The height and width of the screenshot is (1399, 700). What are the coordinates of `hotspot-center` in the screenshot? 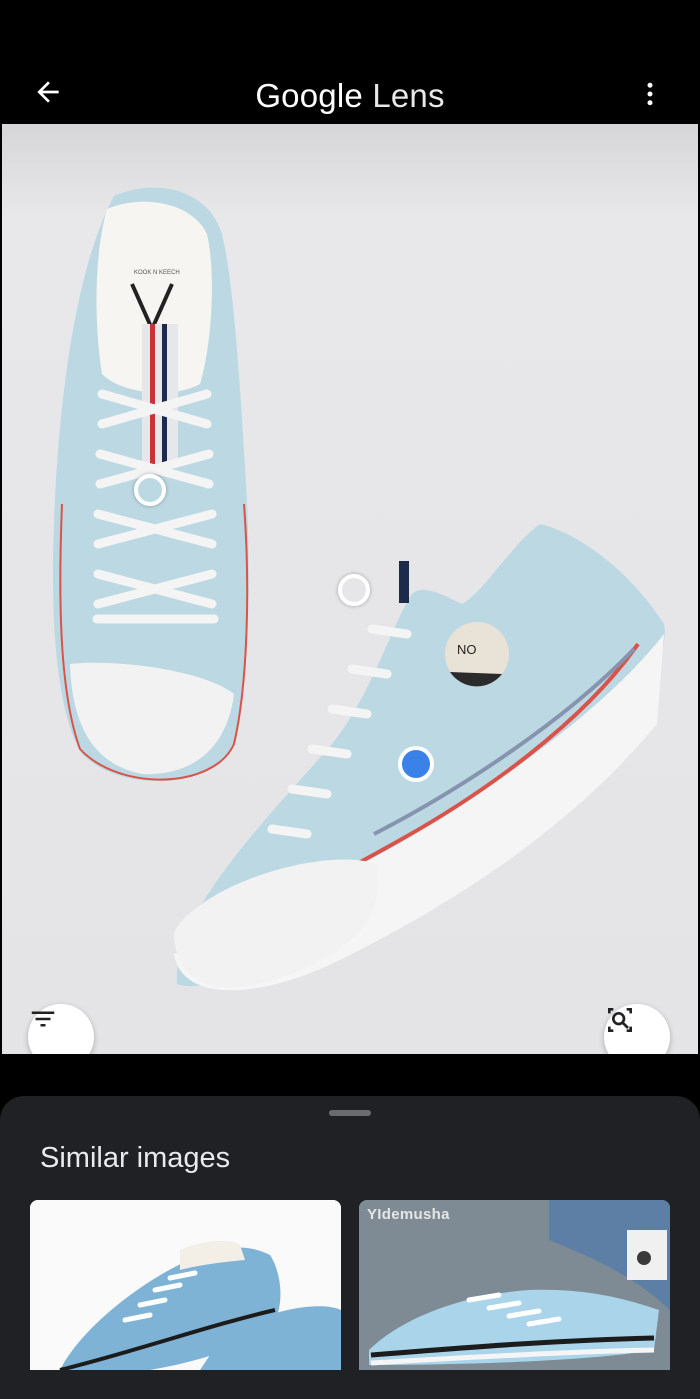 It's located at (354, 590).